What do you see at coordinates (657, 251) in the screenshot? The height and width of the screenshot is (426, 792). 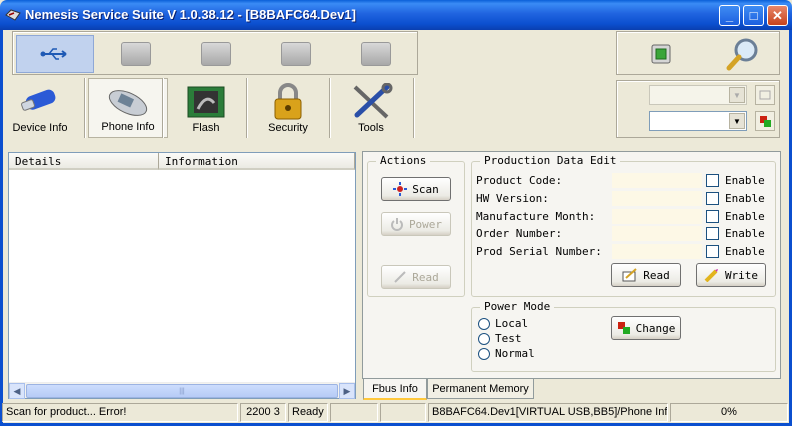 I see `prod-serial-number-input` at bounding box center [657, 251].